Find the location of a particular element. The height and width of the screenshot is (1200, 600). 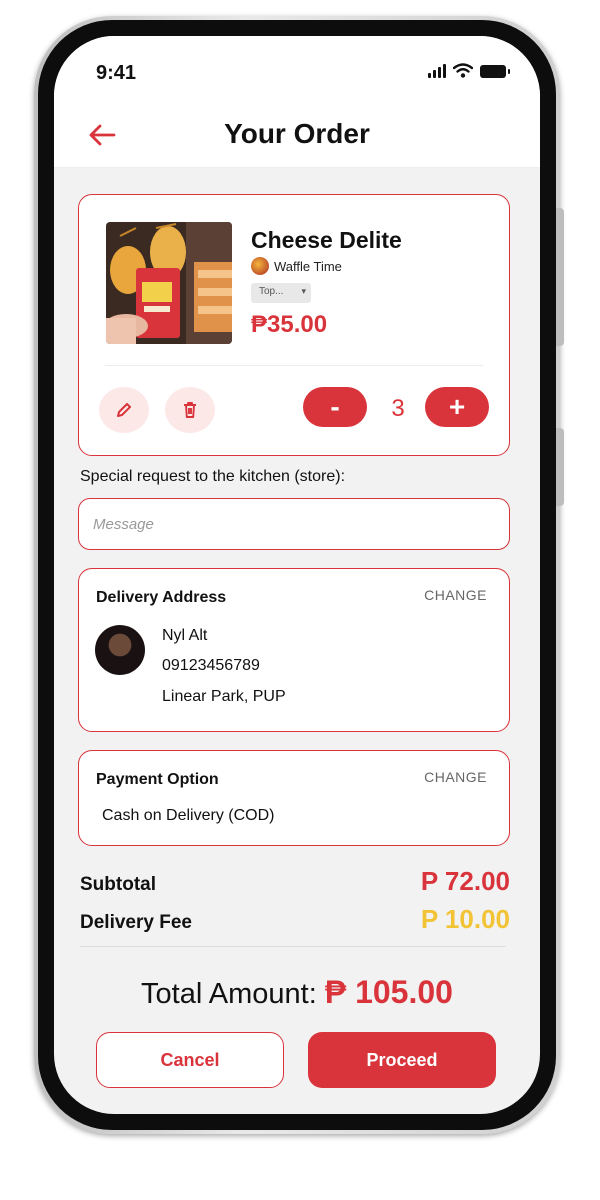

status-icons is located at coordinates (469, 70).